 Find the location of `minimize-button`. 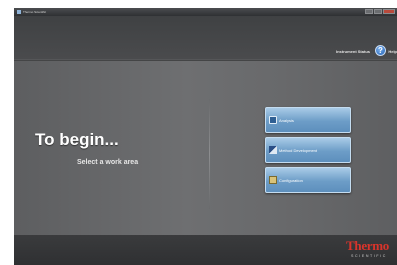

minimize-button is located at coordinates (369, 11).